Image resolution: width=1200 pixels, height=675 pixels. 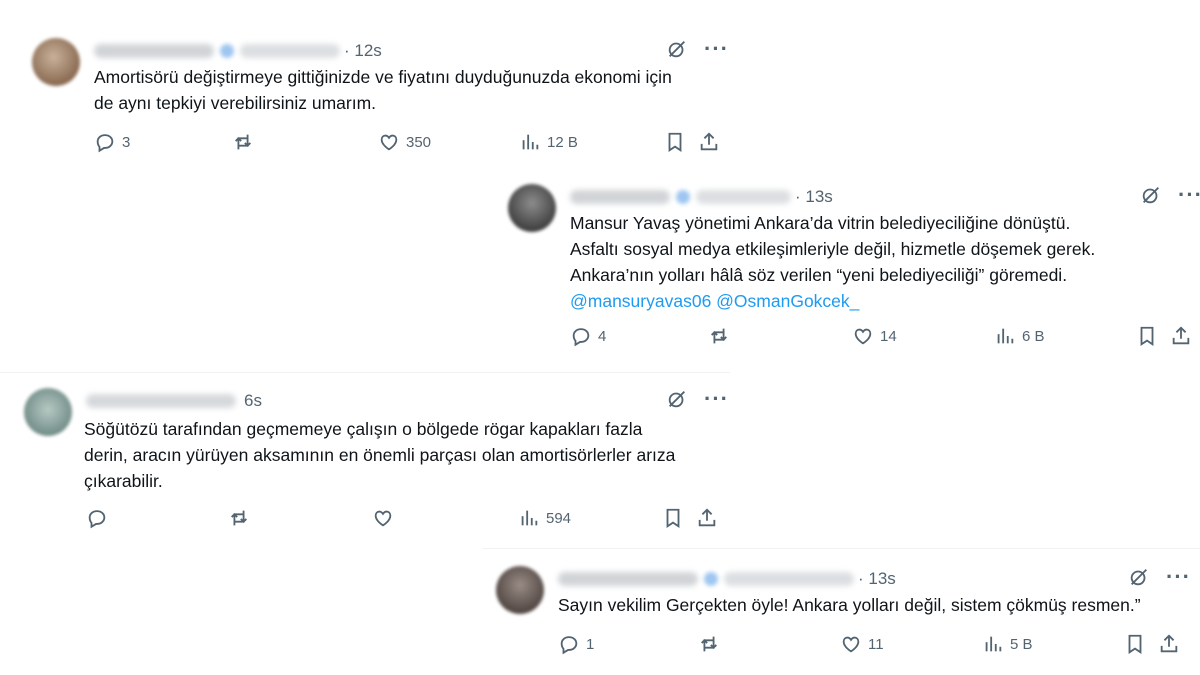 I want to click on like-button: 11, so click(x=862, y=644).